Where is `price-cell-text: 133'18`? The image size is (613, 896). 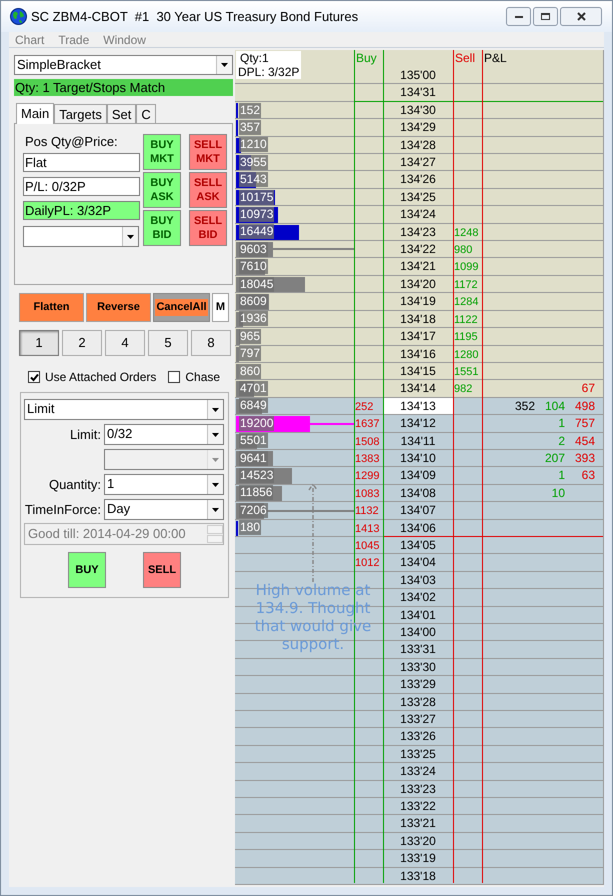 price-cell-text: 133'18 is located at coordinates (418, 876).